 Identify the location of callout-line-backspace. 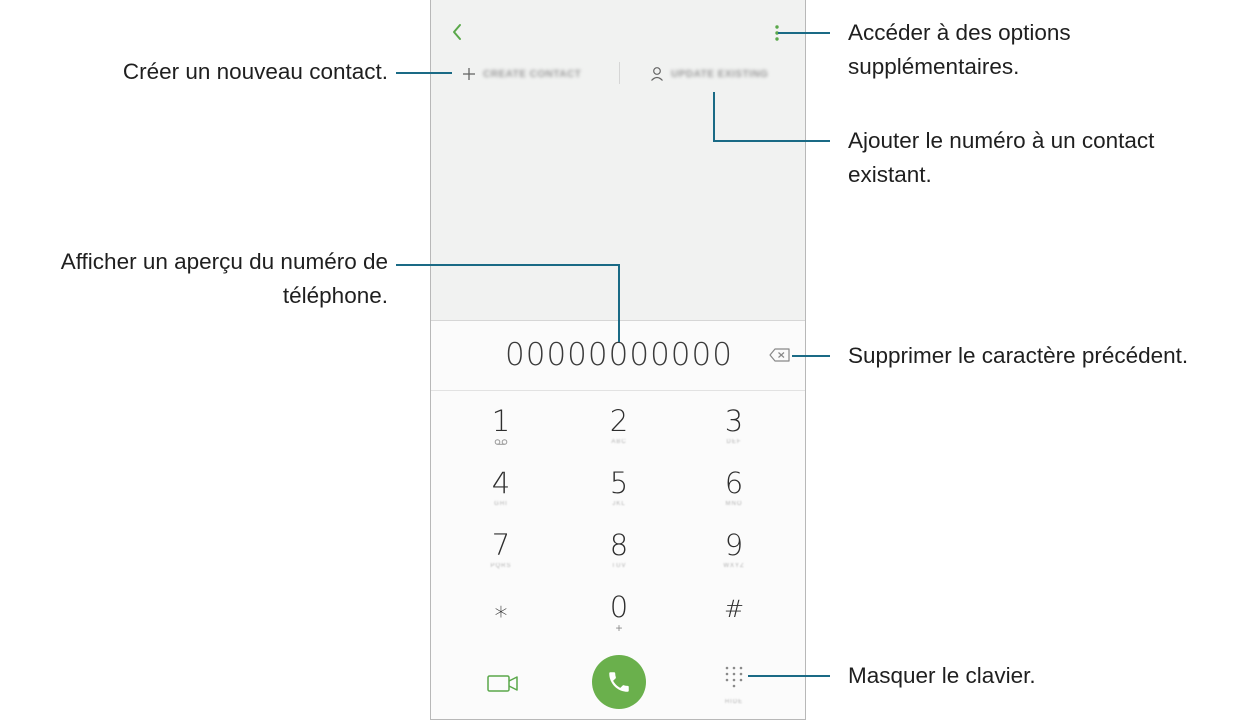
(811, 356).